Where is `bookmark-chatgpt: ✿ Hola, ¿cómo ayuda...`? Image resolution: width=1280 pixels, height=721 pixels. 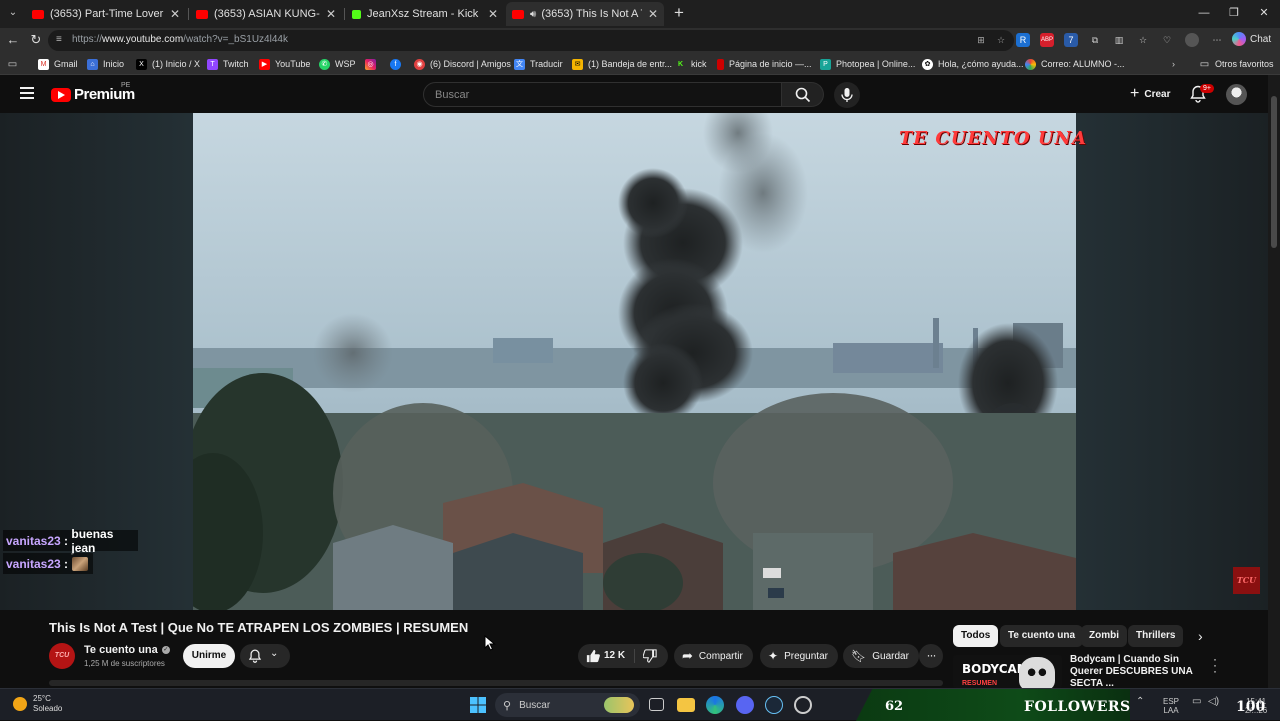 bookmark-chatgpt: ✿ Hola, ¿cómo ayuda... is located at coordinates (973, 64).